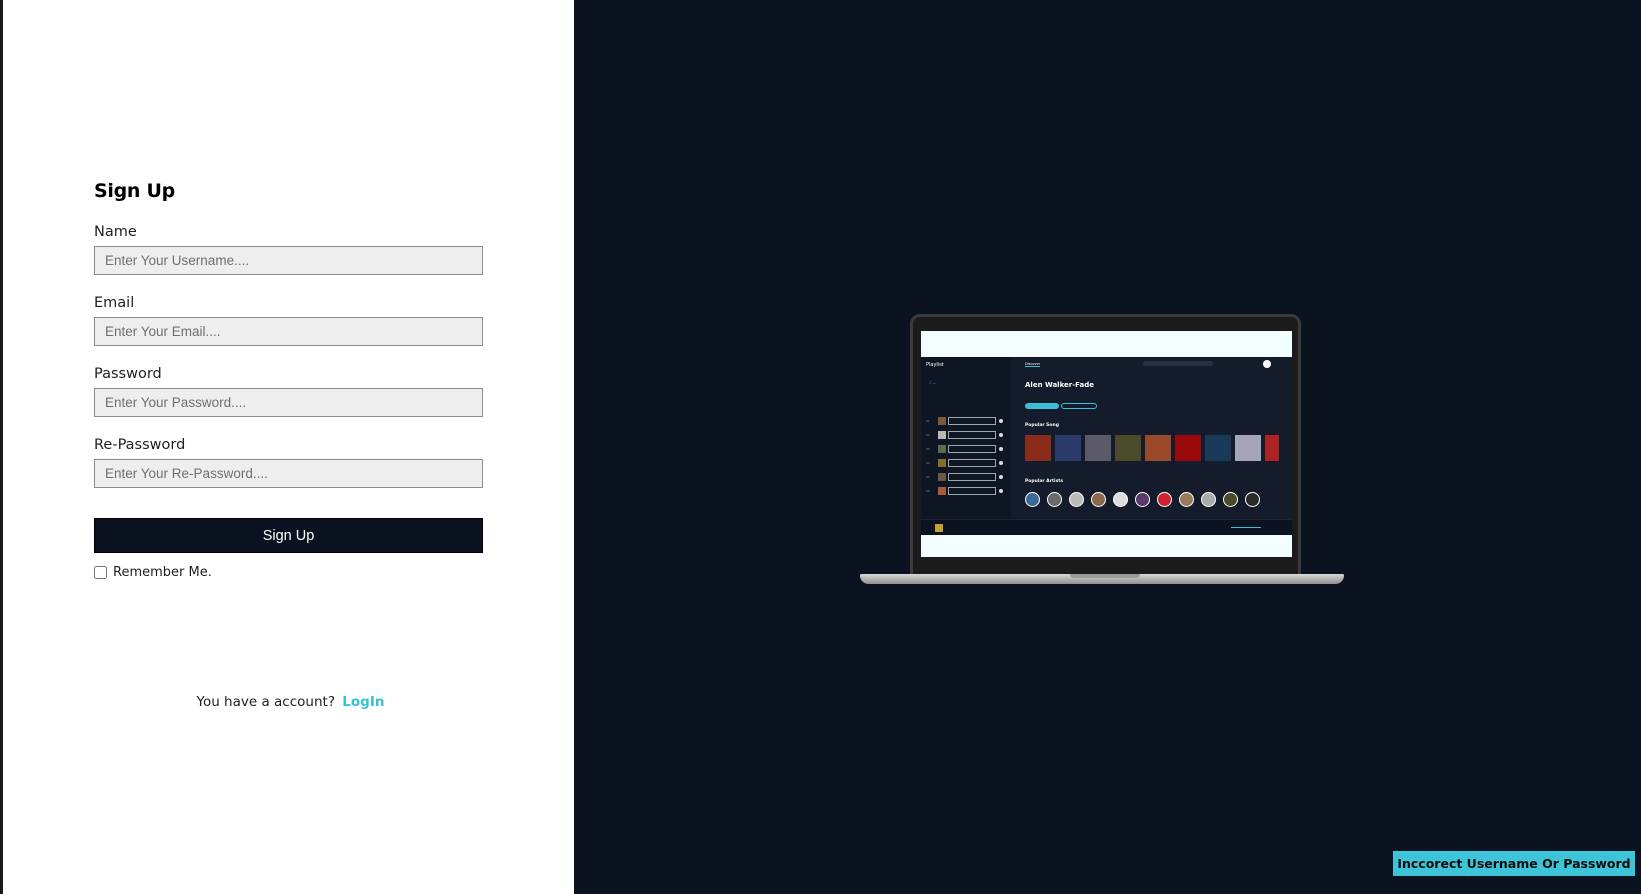  What do you see at coordinates (140, 445) in the screenshot?
I see `repassword-label: Re-Password` at bounding box center [140, 445].